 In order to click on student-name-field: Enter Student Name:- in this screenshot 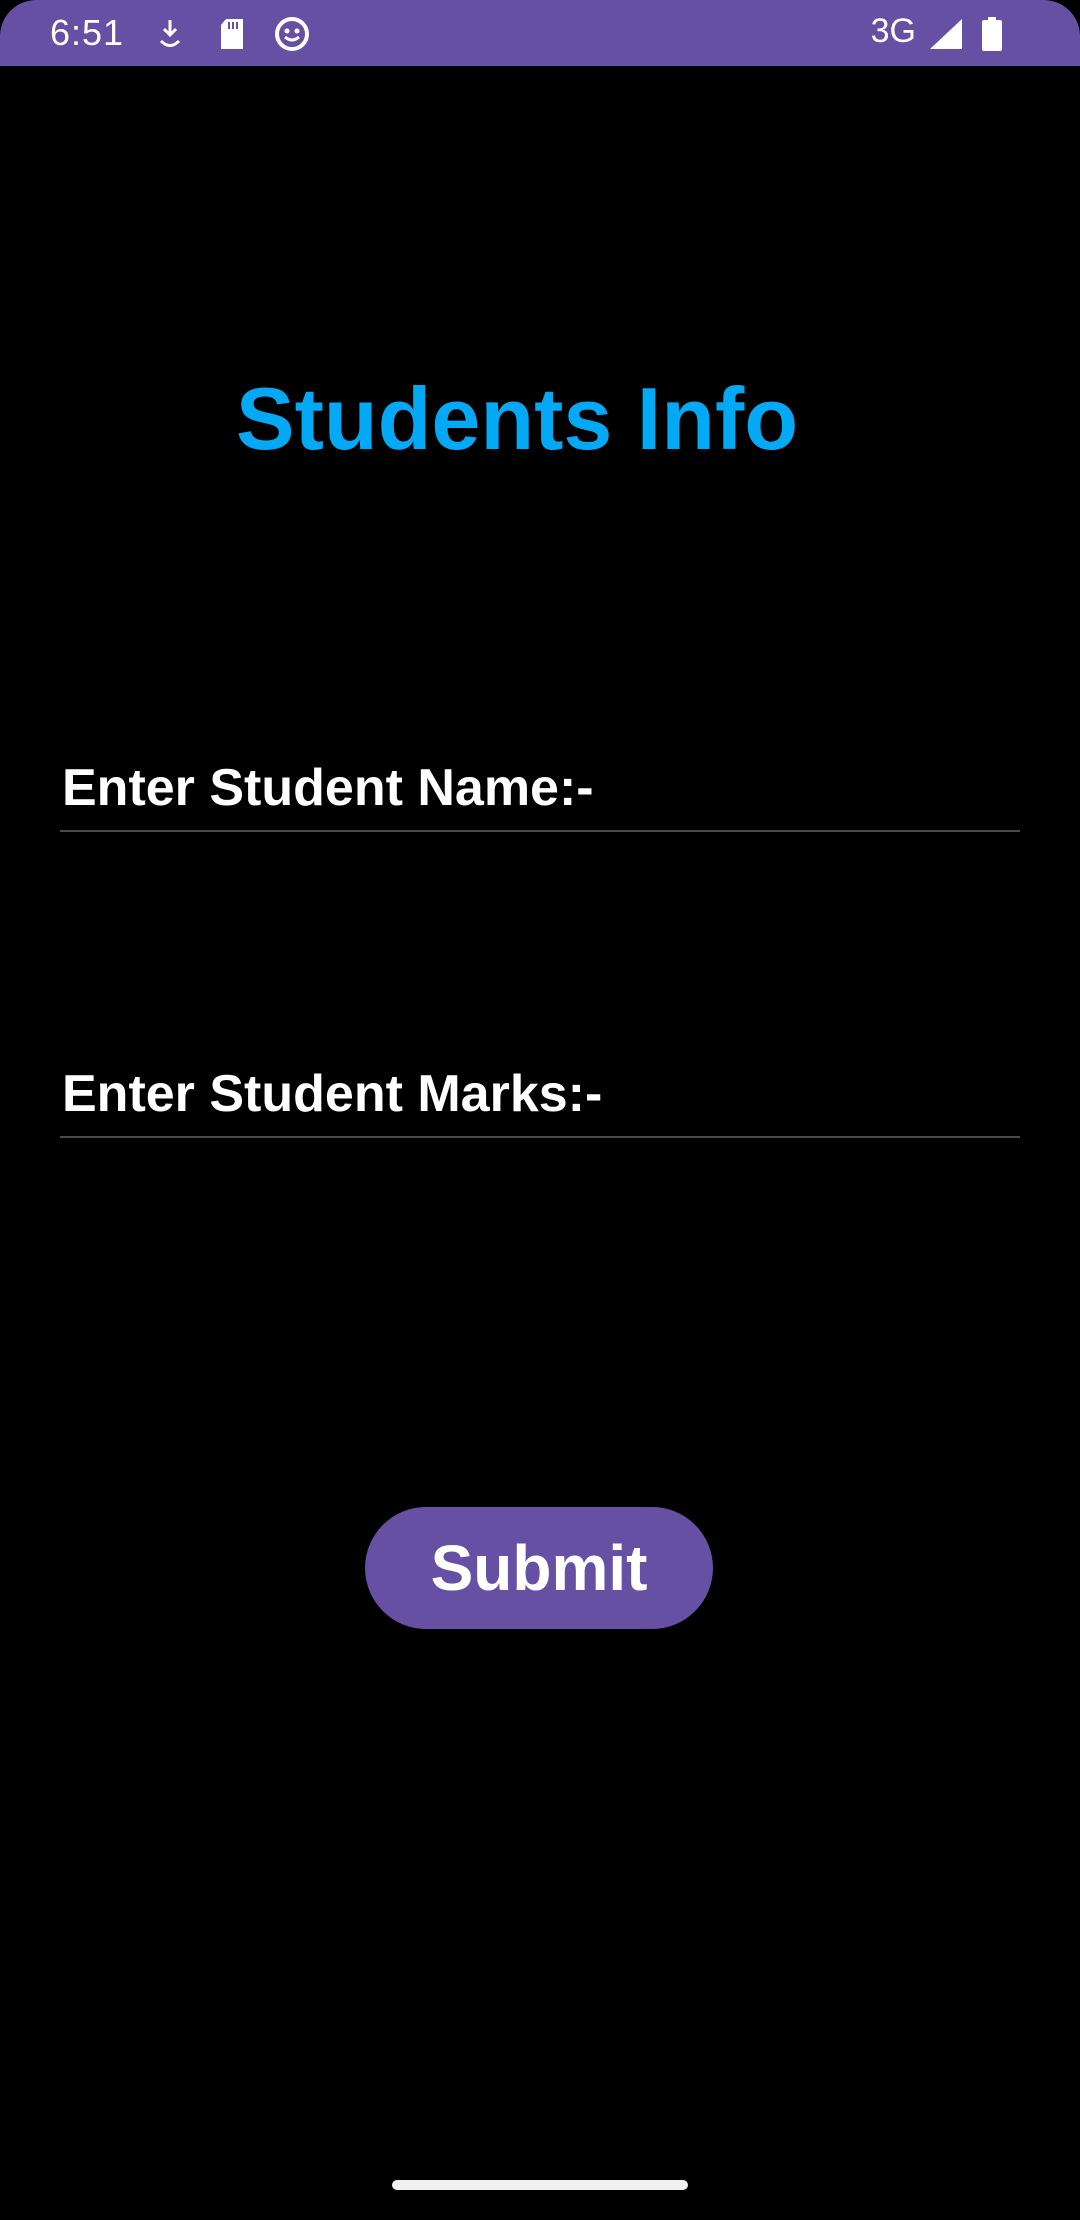, I will do `click(540, 795)`.